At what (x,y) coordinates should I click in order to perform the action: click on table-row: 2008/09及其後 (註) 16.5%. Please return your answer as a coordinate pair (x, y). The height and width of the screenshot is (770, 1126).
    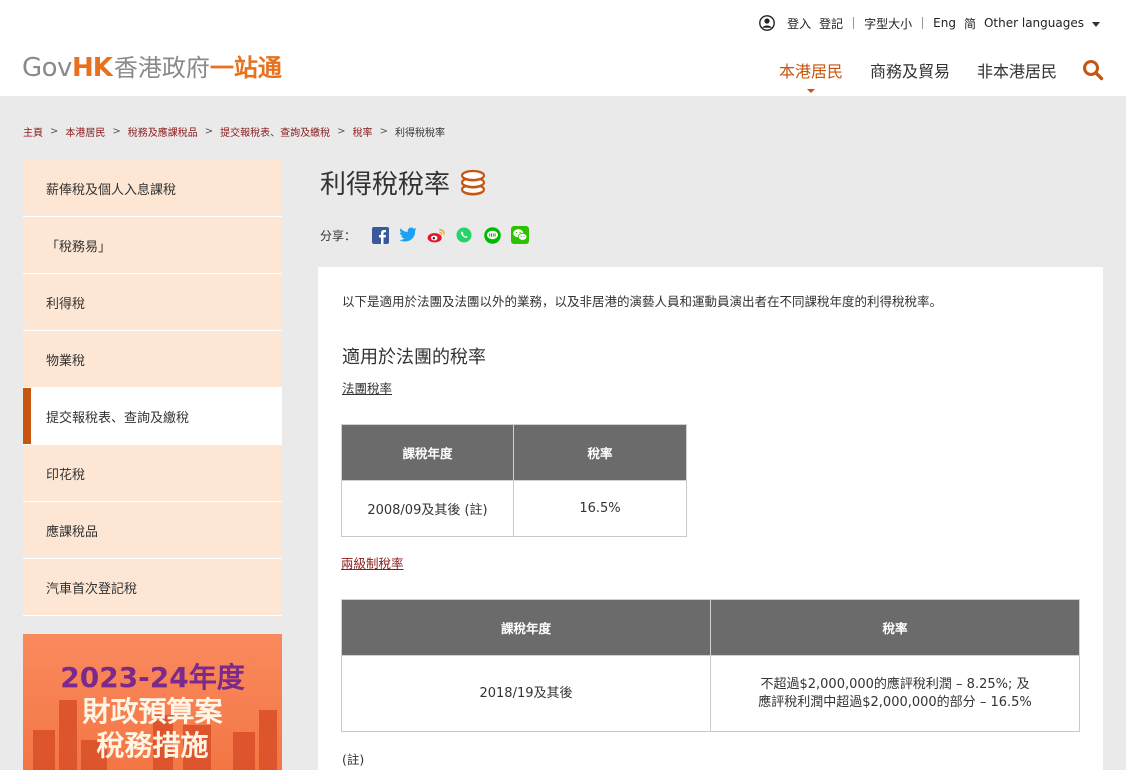
    Looking at the image, I should click on (514, 508).